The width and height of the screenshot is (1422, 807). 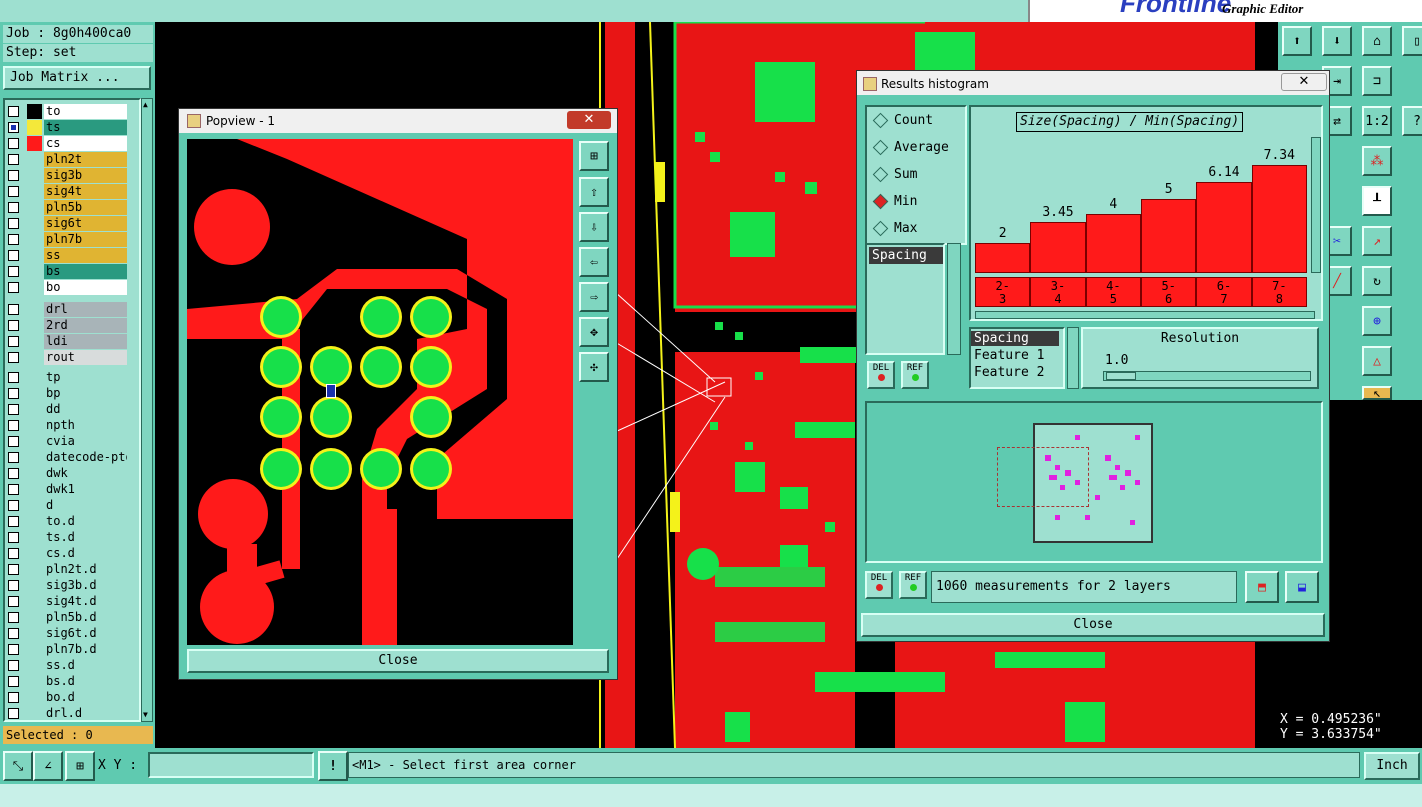 I want to click on layer-name: dwk, so click(x=85, y=473).